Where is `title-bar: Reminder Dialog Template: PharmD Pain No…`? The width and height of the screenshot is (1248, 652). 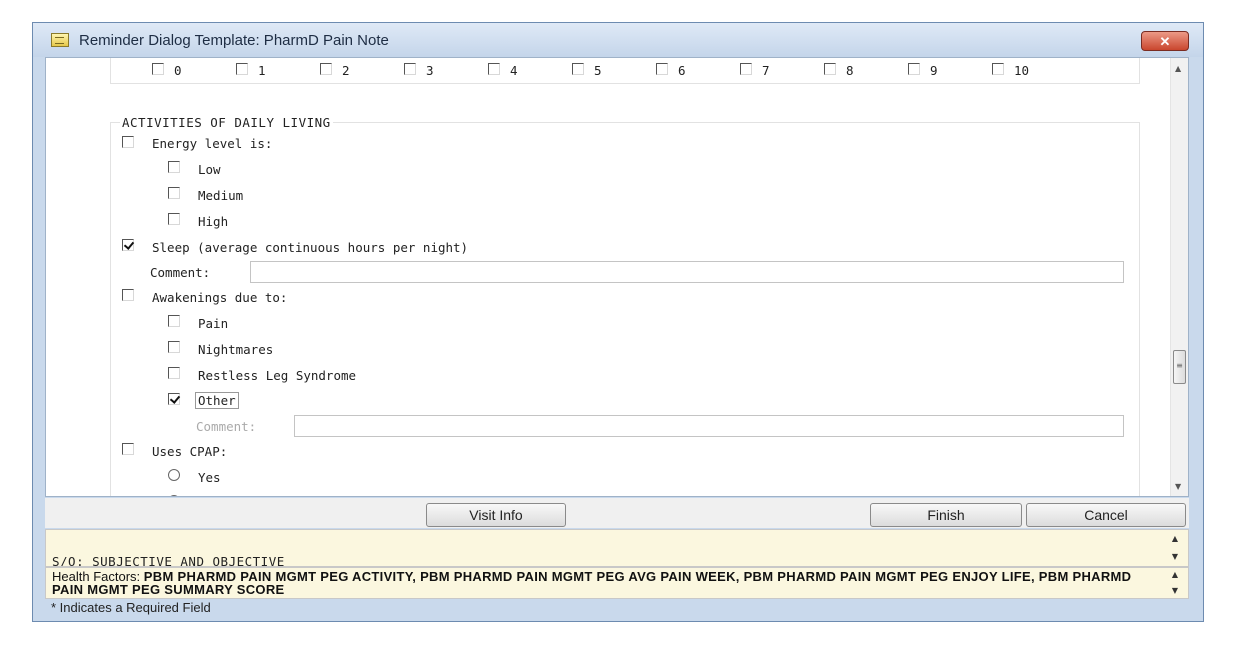 title-bar: Reminder Dialog Template: PharmD Pain No… is located at coordinates (618, 40).